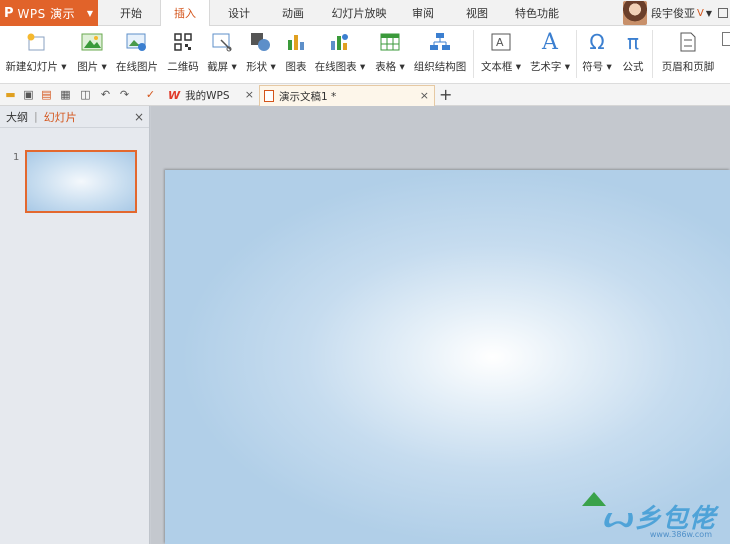 The image size is (730, 544). I want to click on tab-insert: 插入, so click(185, 13).